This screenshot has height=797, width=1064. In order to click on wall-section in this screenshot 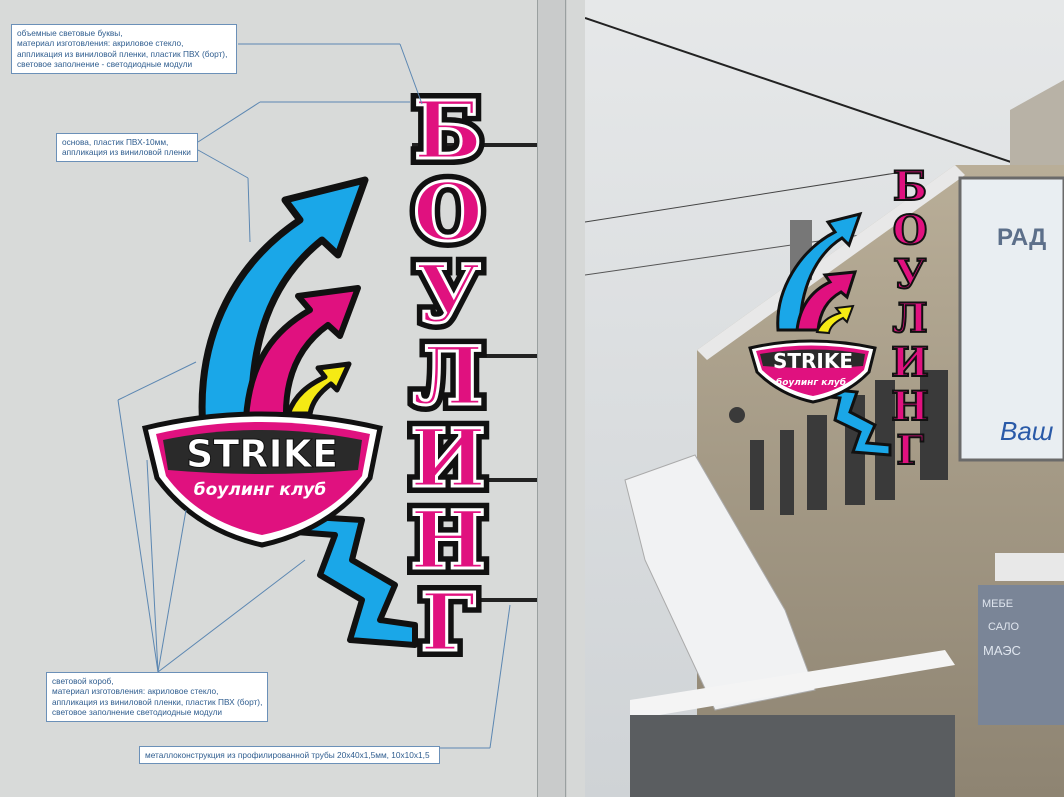, I will do `click(552, 398)`.